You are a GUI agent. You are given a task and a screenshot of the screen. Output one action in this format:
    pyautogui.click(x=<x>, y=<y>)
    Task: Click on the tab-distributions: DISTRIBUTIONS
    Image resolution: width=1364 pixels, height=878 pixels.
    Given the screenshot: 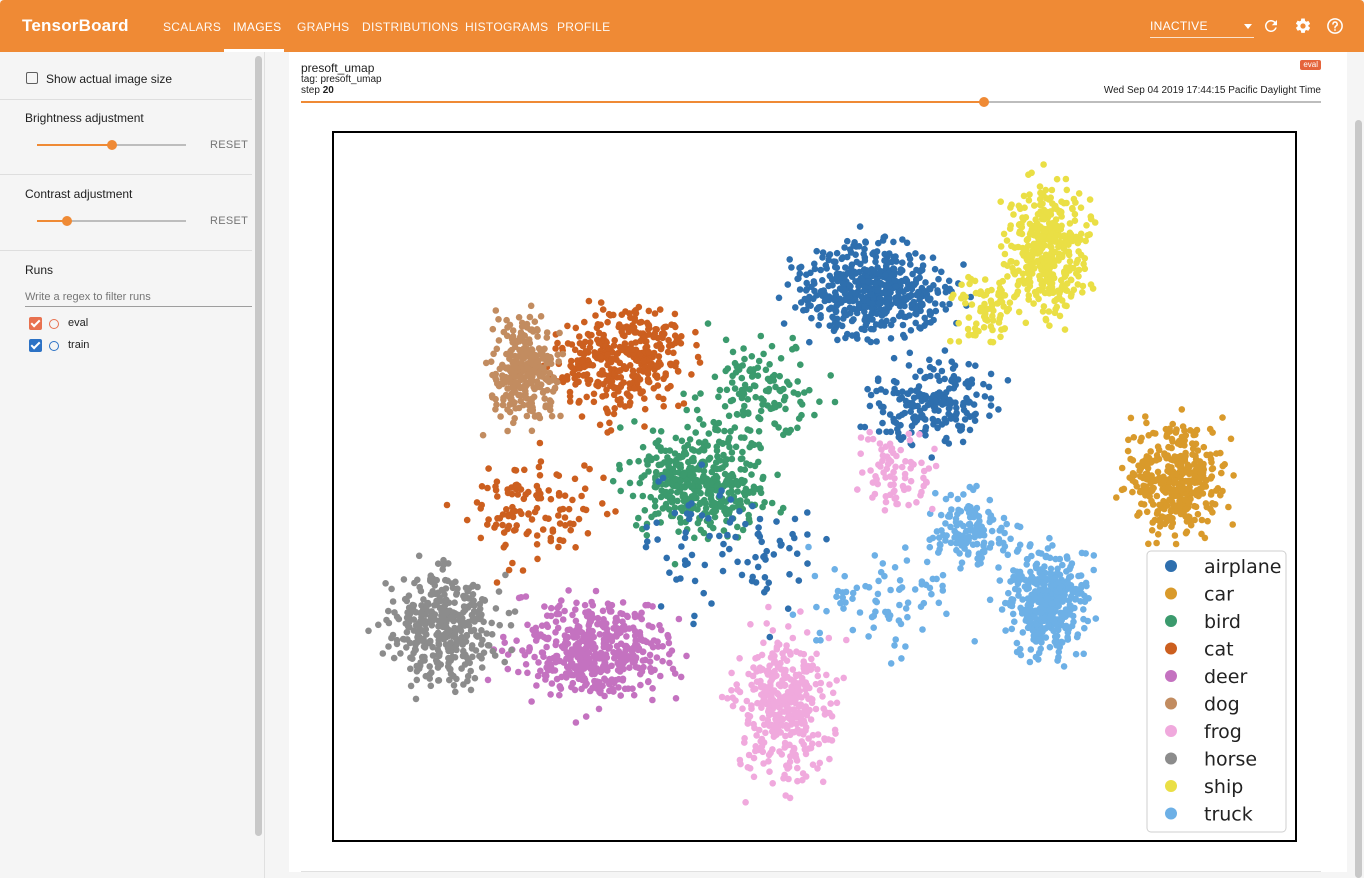 What is the action you would take?
    pyautogui.click(x=410, y=27)
    